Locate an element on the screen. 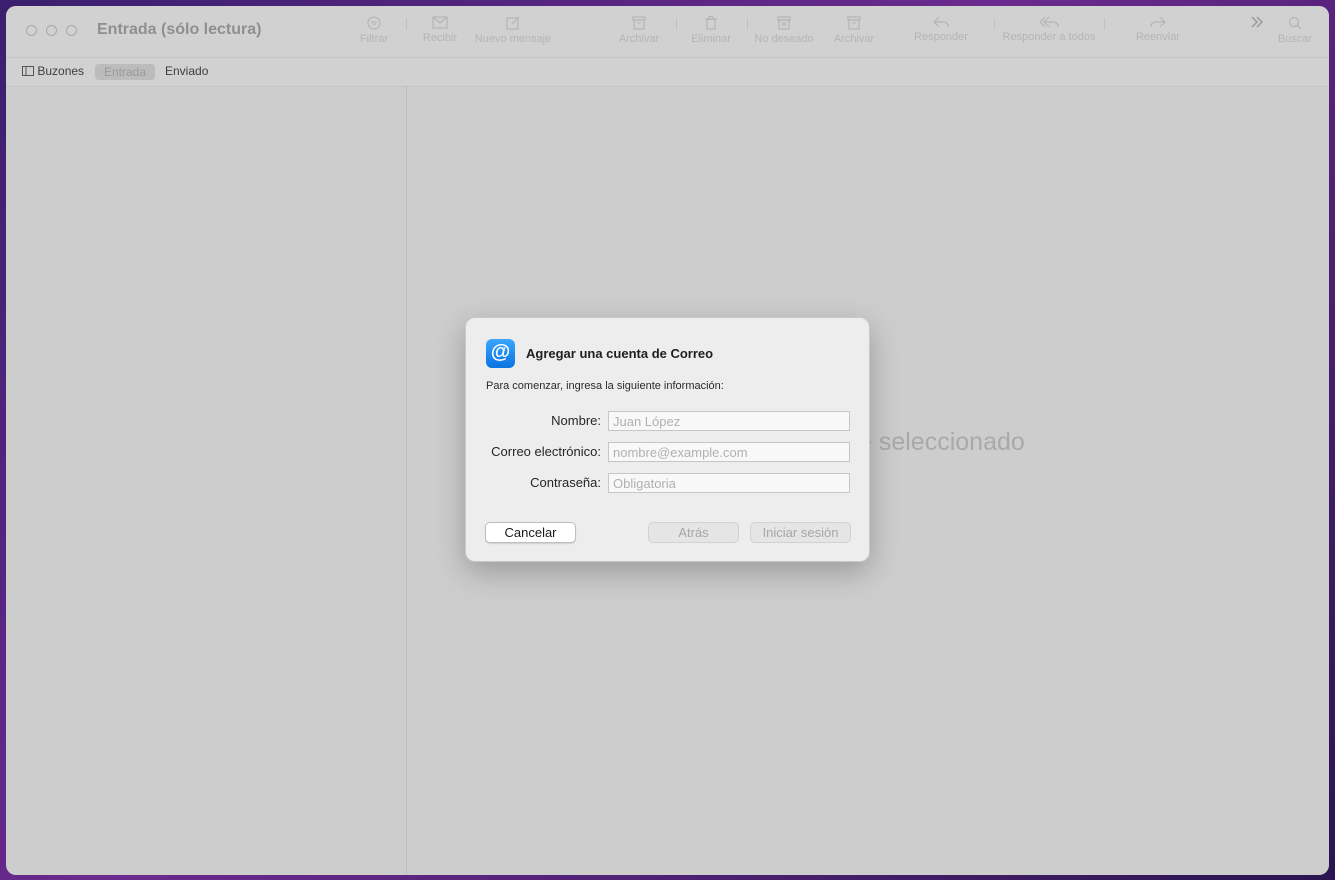 This screenshot has width=1335, height=880. cancel-button: Cancelar is located at coordinates (530, 532).